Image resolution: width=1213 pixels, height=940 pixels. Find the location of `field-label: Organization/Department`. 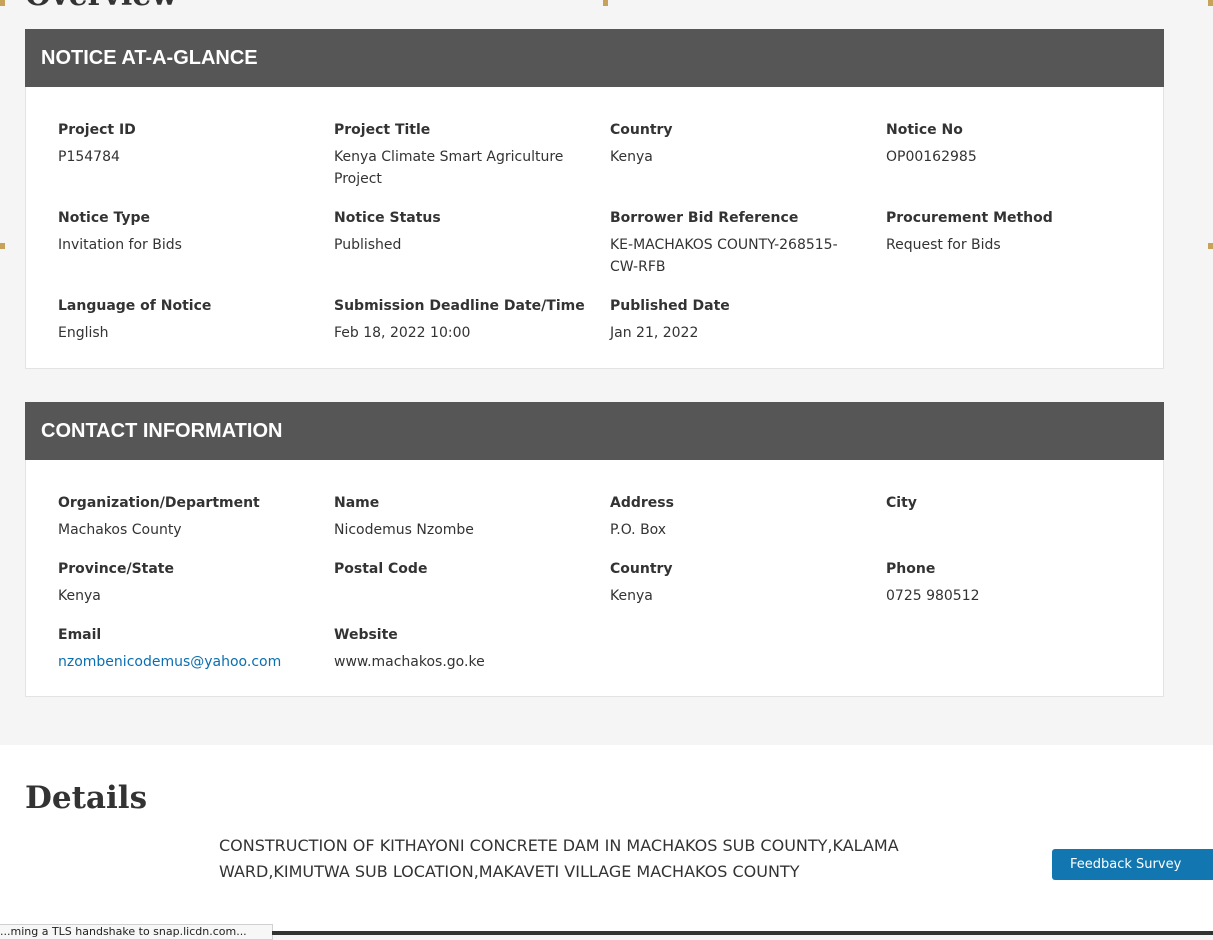

field-label: Organization/Department is located at coordinates (159, 503).